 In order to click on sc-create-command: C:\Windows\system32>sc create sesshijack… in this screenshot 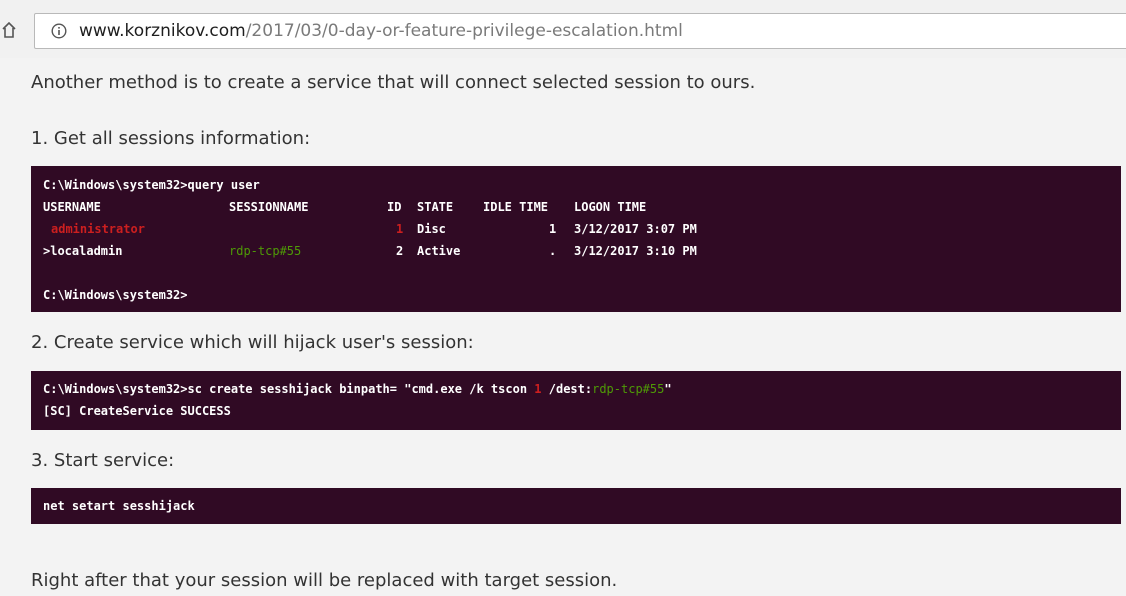, I will do `click(357, 389)`.